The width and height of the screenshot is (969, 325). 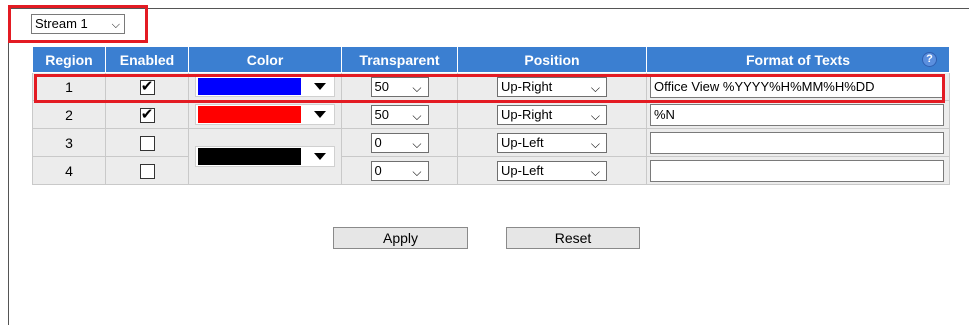 I want to click on stream-select: Stream 1 ⌵, so click(x=78, y=24).